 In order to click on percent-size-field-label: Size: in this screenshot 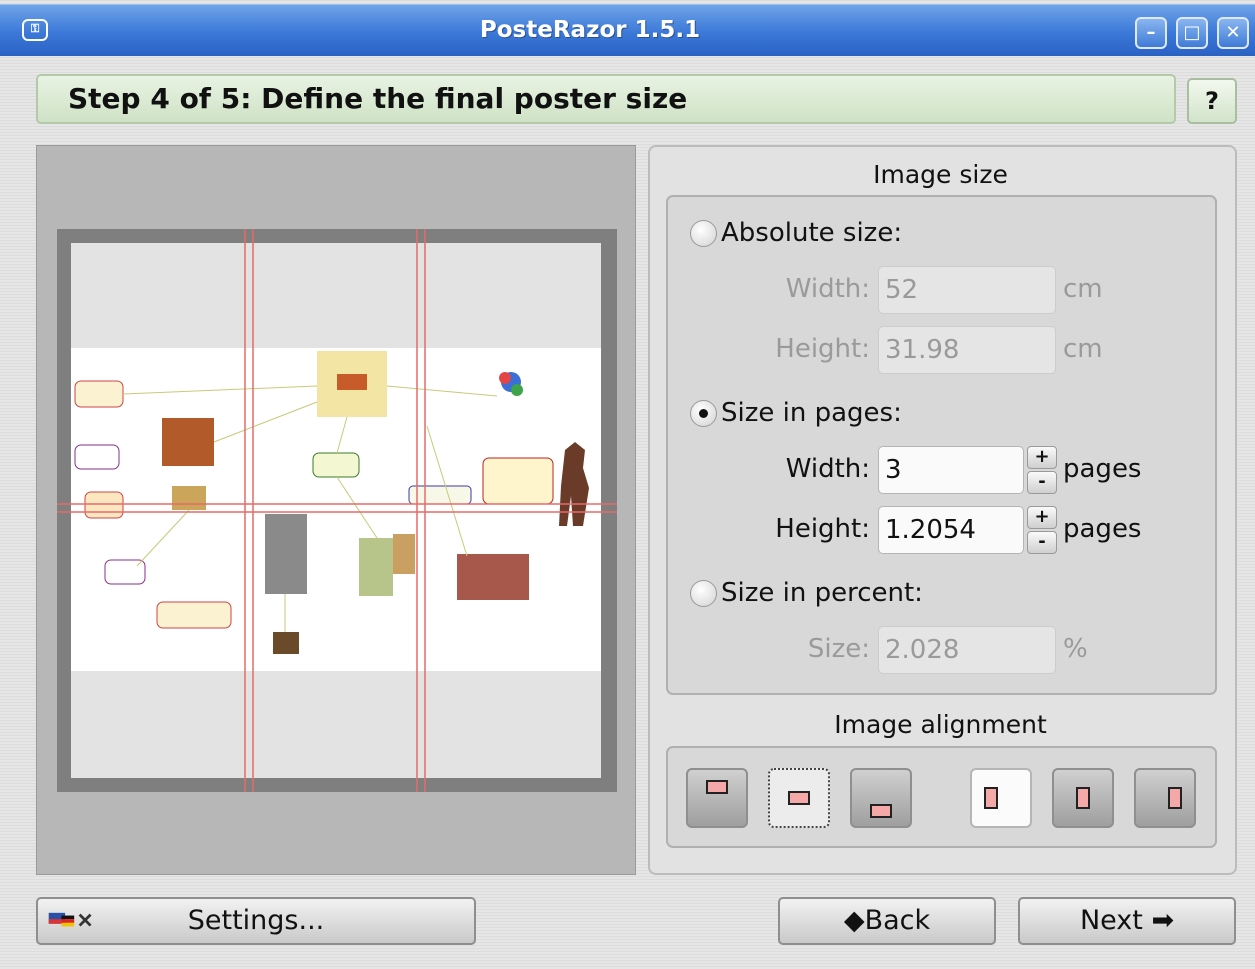, I will do `click(838, 649)`.